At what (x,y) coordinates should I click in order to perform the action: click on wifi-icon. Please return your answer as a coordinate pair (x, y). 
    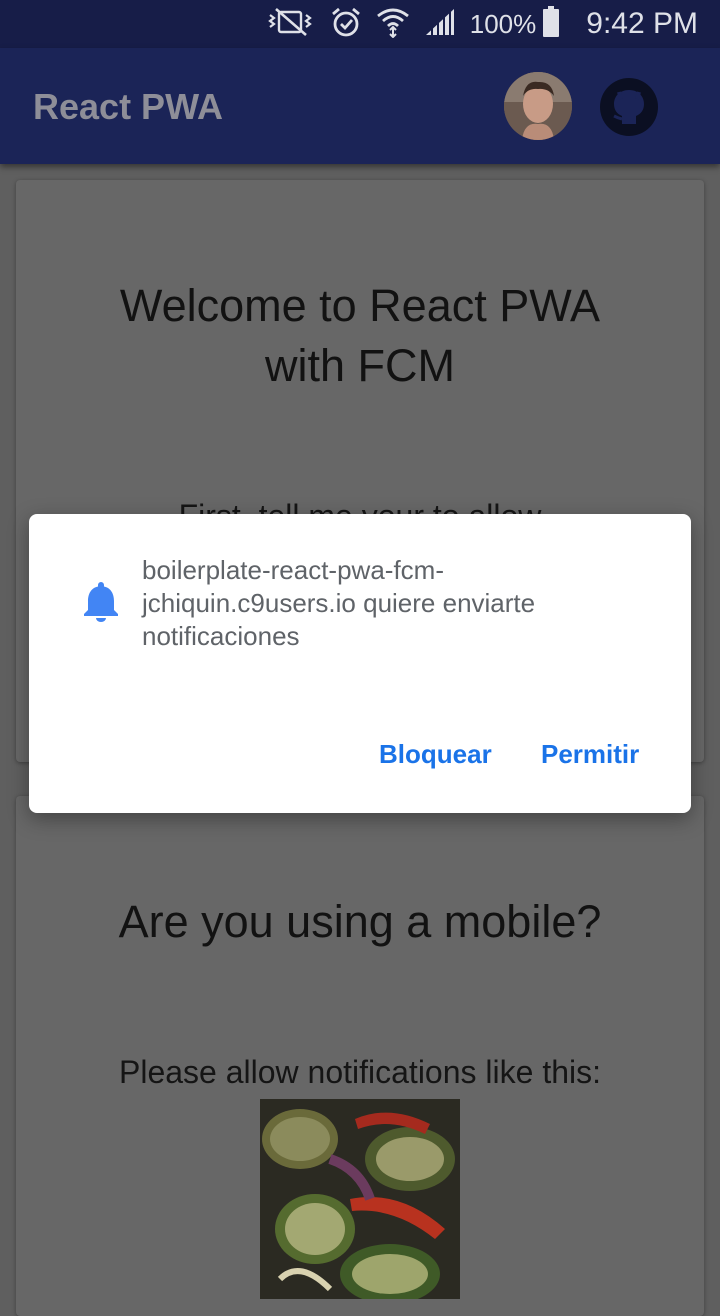
    Looking at the image, I should click on (393, 24).